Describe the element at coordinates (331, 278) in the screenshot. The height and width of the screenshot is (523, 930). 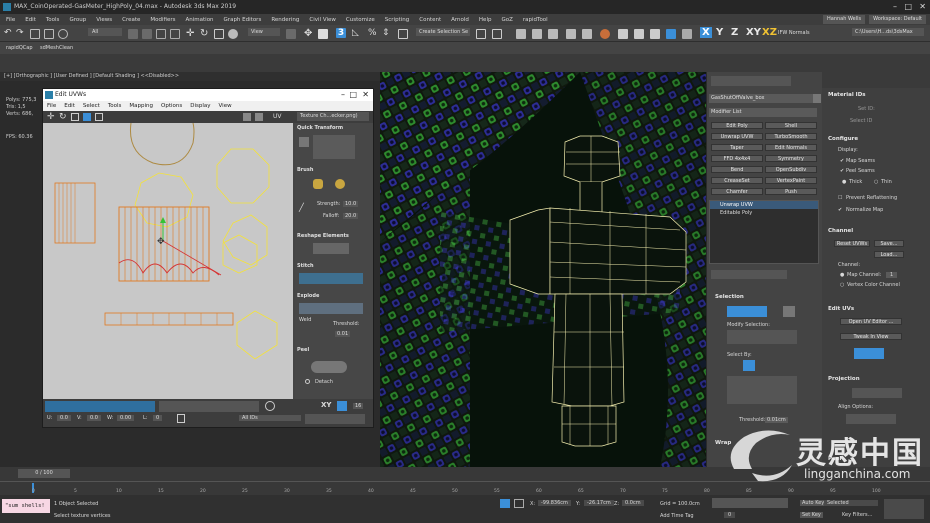
I see `stitch-buttons` at that location.